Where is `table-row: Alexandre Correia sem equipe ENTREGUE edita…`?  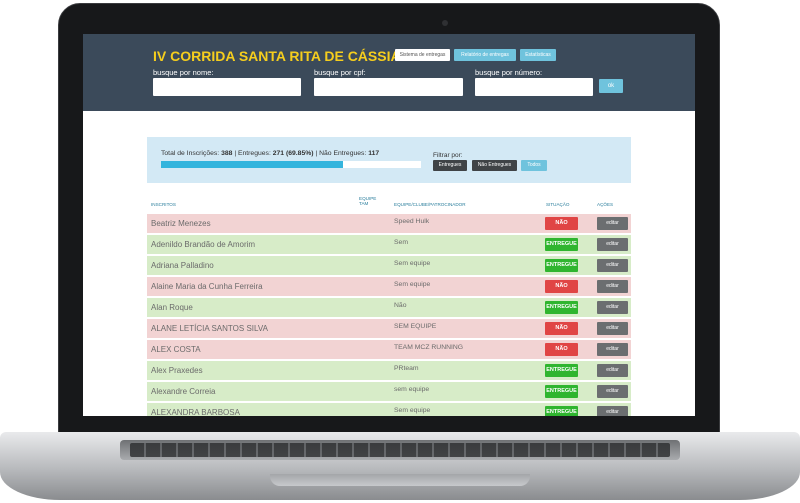
table-row: Alexandre Correia sem equipe ENTREGUE edita… is located at coordinates (389, 391).